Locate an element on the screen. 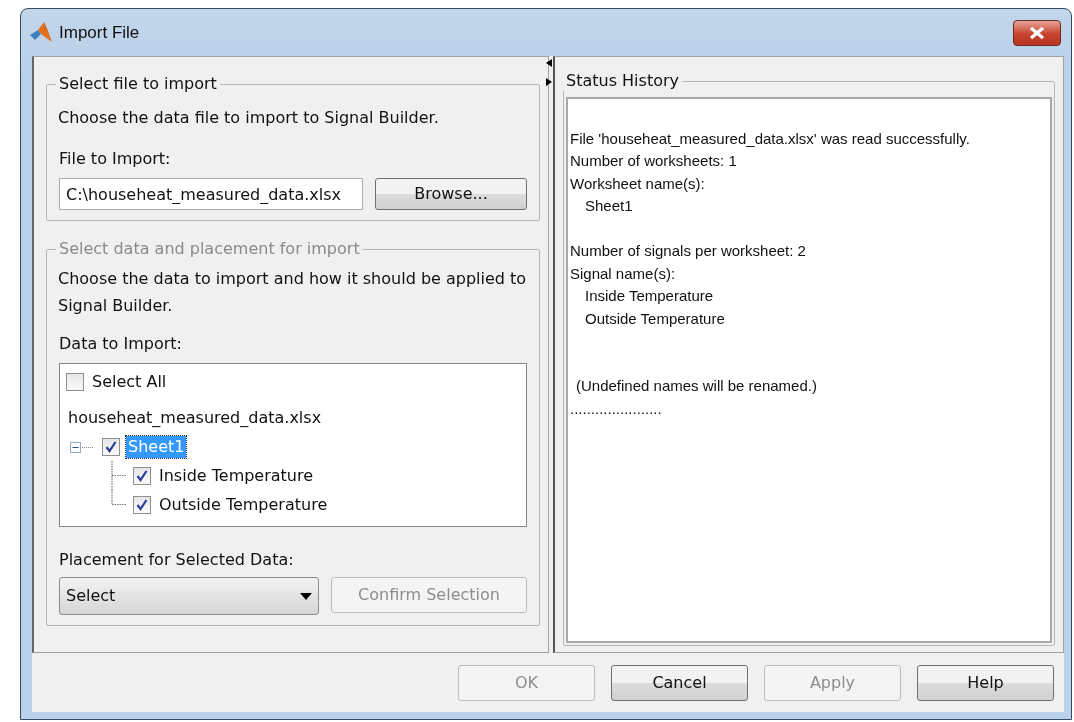  close-button is located at coordinates (1037, 32).